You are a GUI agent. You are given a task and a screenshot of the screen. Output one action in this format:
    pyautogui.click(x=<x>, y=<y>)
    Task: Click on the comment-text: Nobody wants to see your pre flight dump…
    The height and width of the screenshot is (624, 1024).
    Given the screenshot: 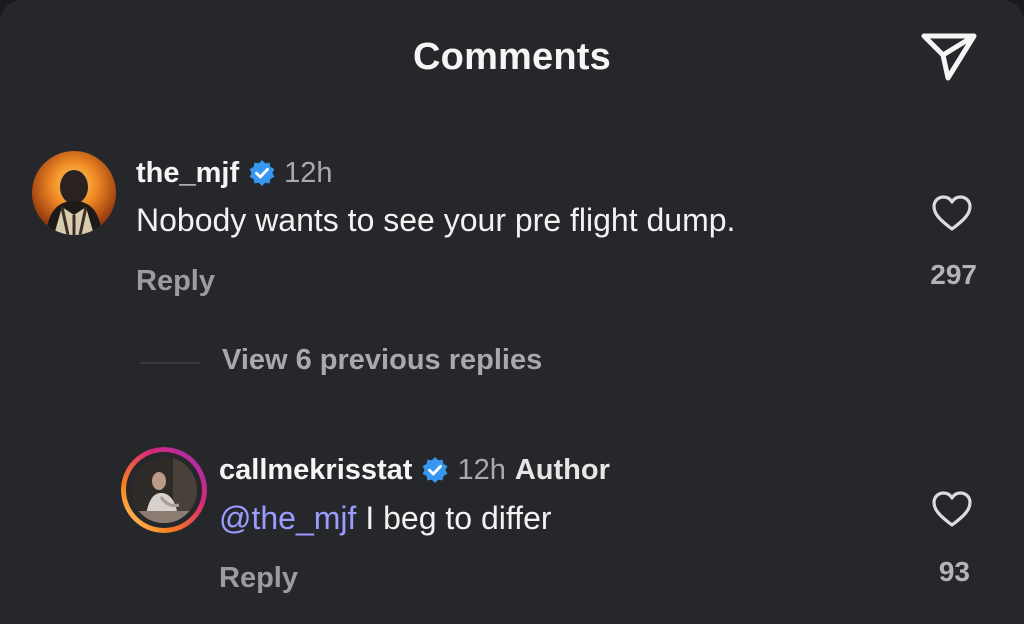 What is the action you would take?
    pyautogui.click(x=436, y=220)
    